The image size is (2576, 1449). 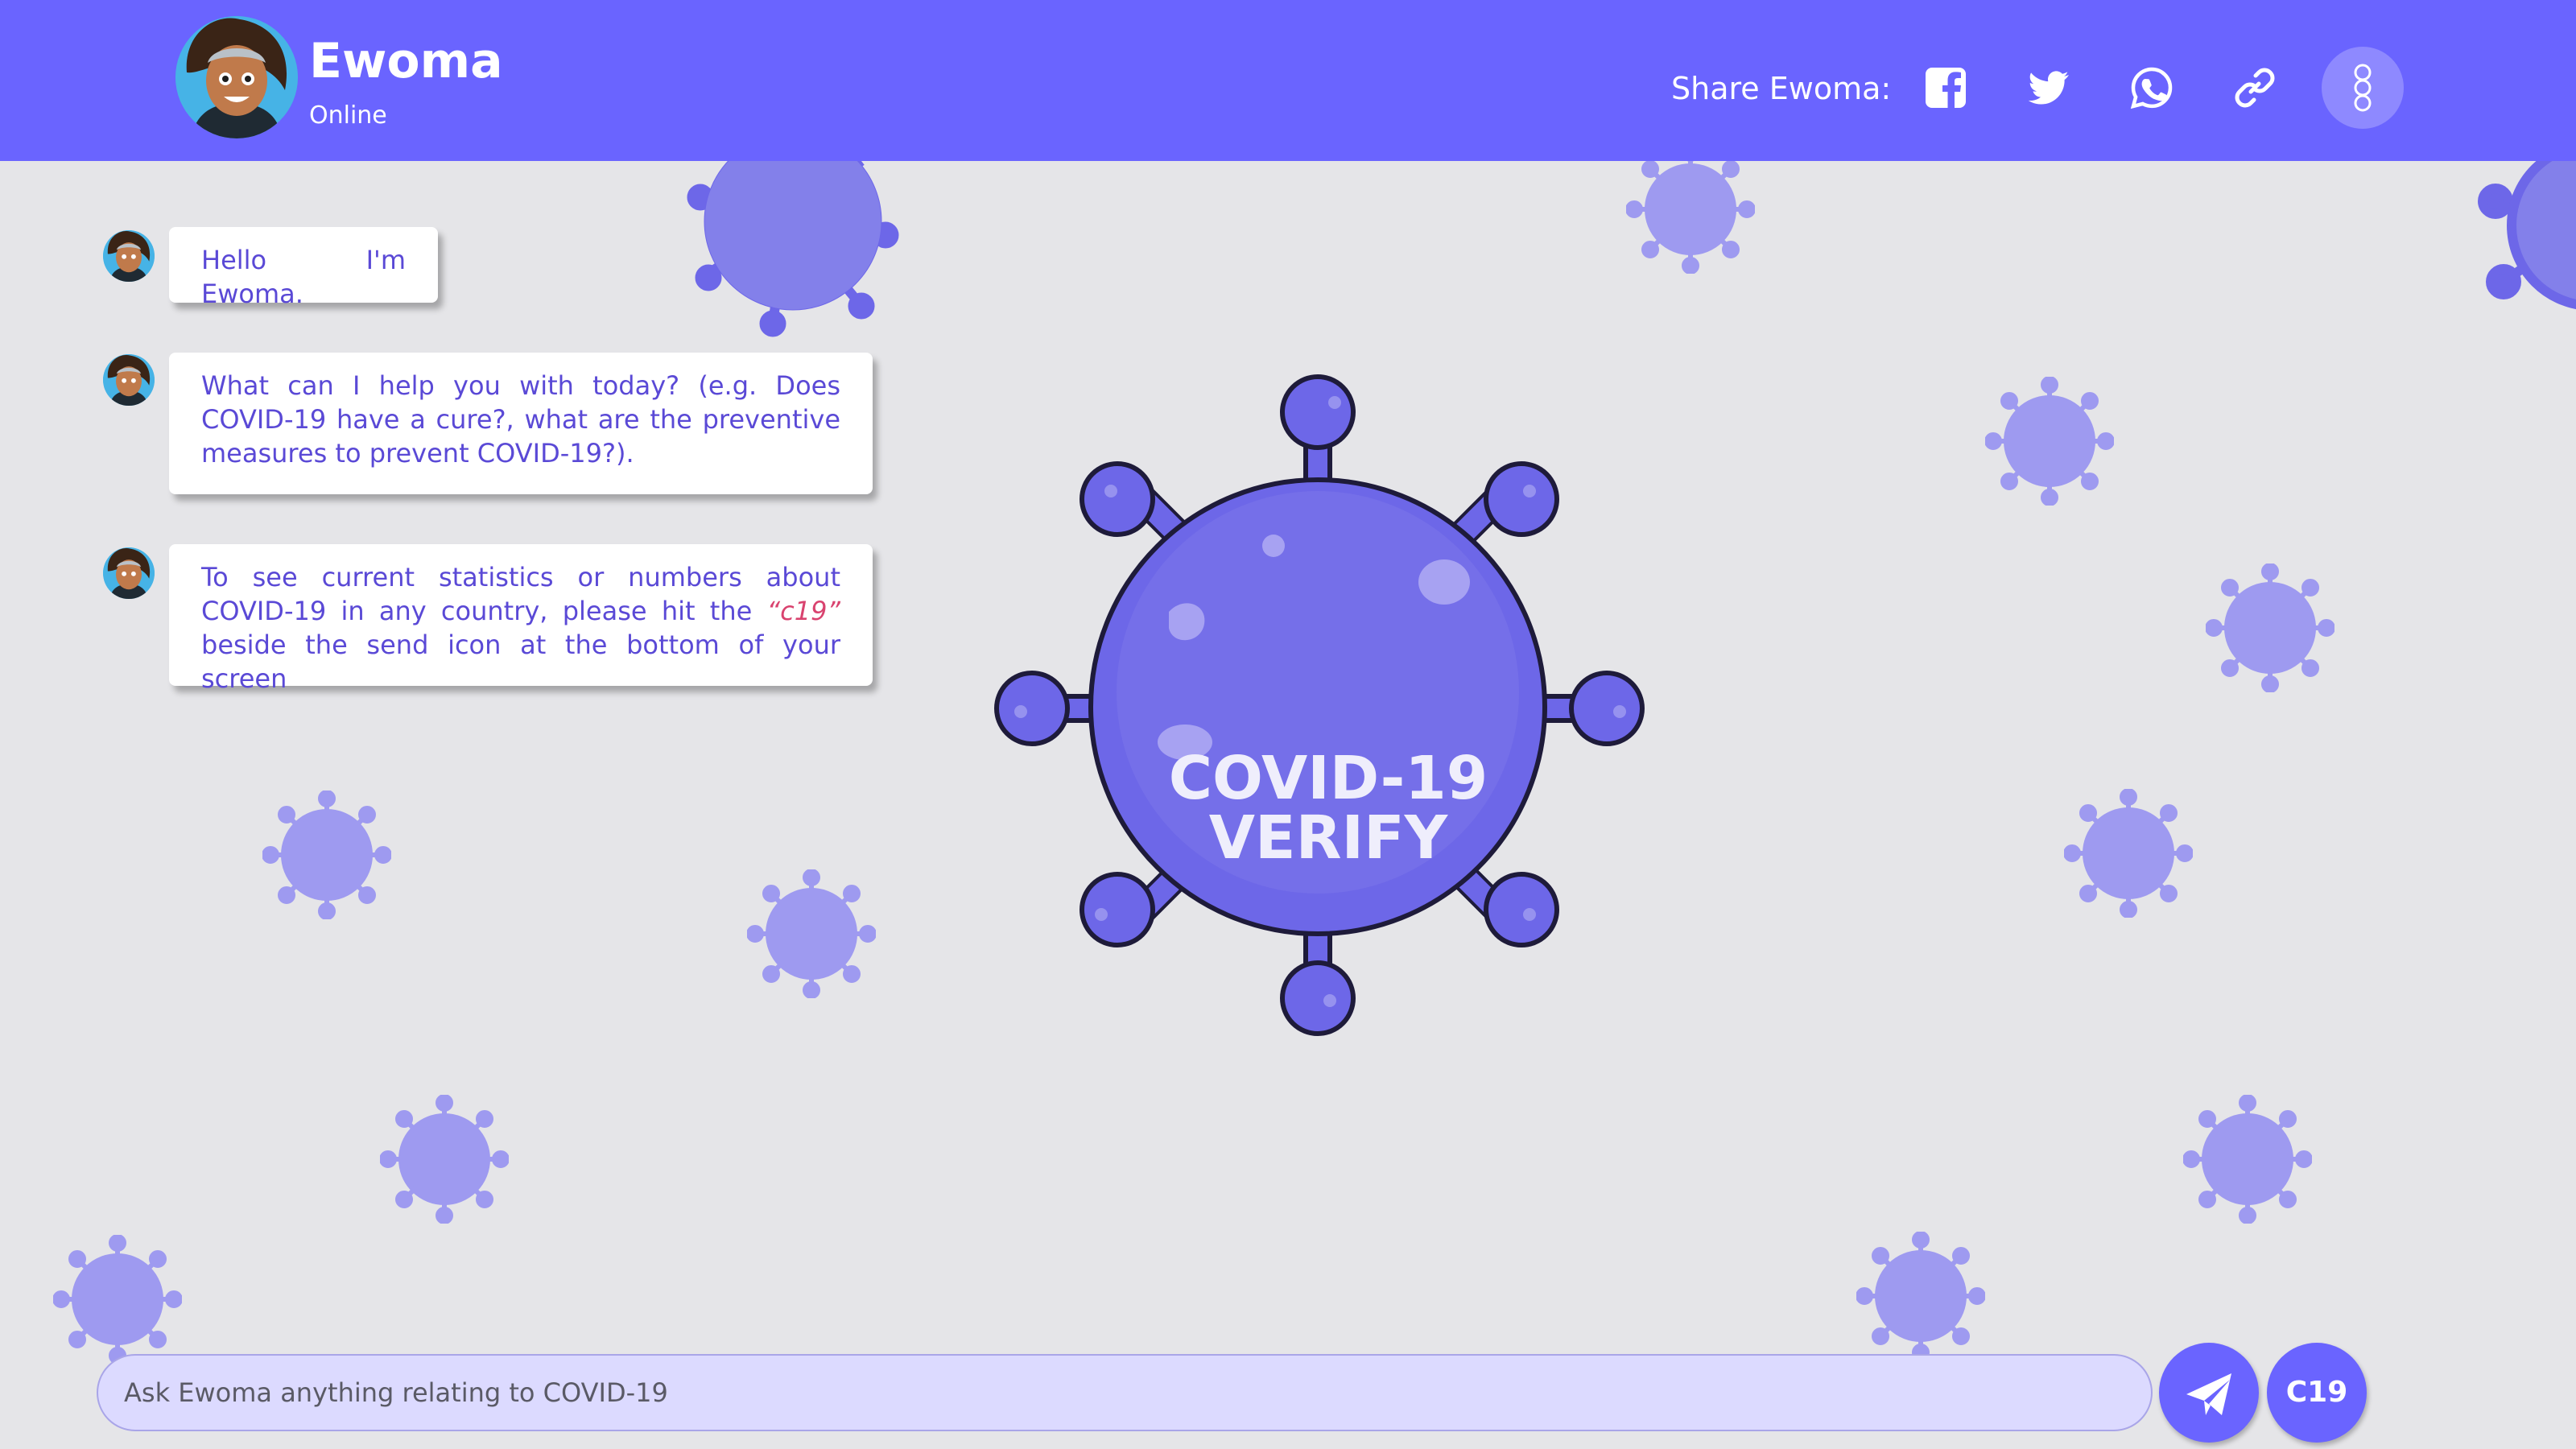 What do you see at coordinates (1125, 1392) in the screenshot?
I see `chat-input` at bounding box center [1125, 1392].